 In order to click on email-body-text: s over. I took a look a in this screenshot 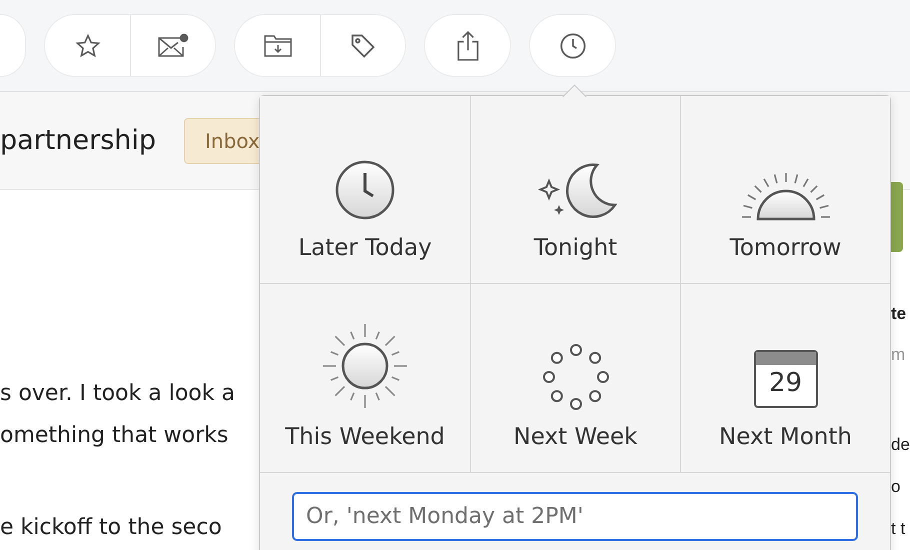, I will do `click(118, 394)`.